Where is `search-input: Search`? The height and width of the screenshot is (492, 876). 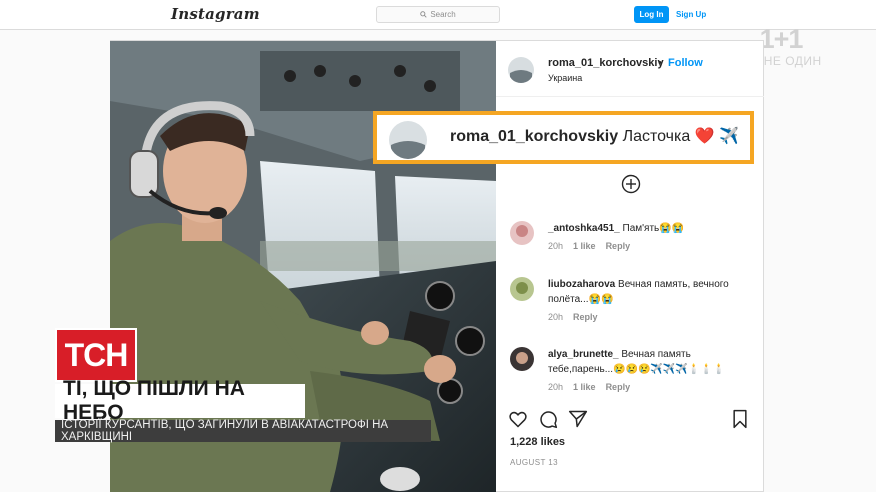
search-input: Search is located at coordinates (438, 14).